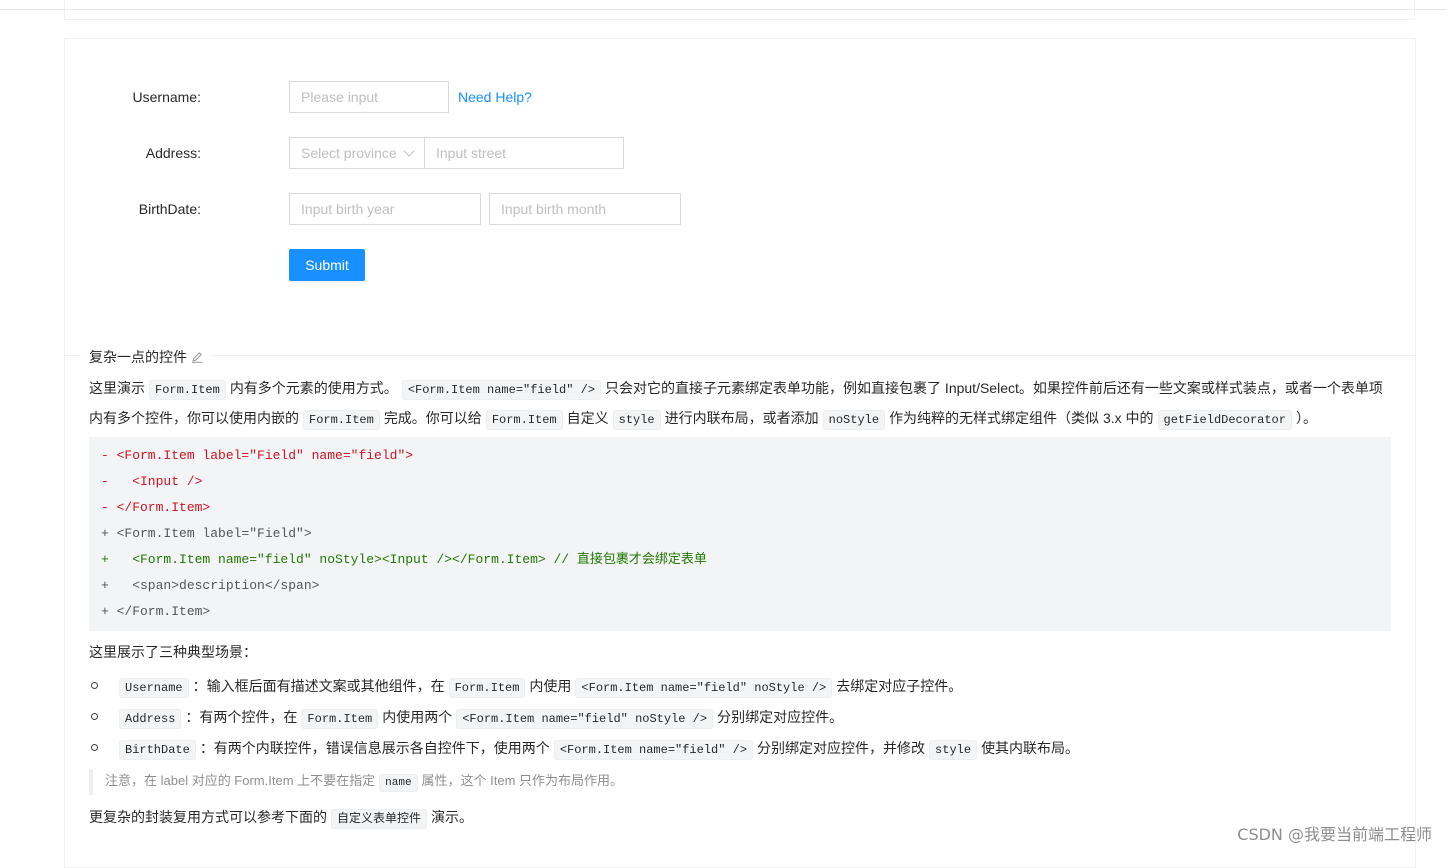 This screenshot has height=868, width=1446. What do you see at coordinates (374, 748) in the screenshot?
I see `text-segment: ：有两个内联控件，错误信息展示各自控件下，使用两个` at bounding box center [374, 748].